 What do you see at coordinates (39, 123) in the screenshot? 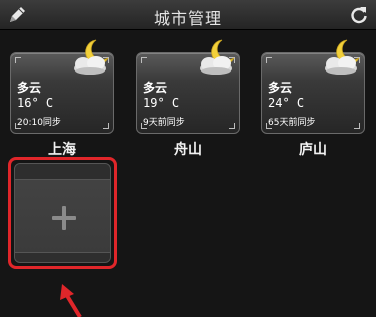
I see `sync-time: 20:10同步` at bounding box center [39, 123].